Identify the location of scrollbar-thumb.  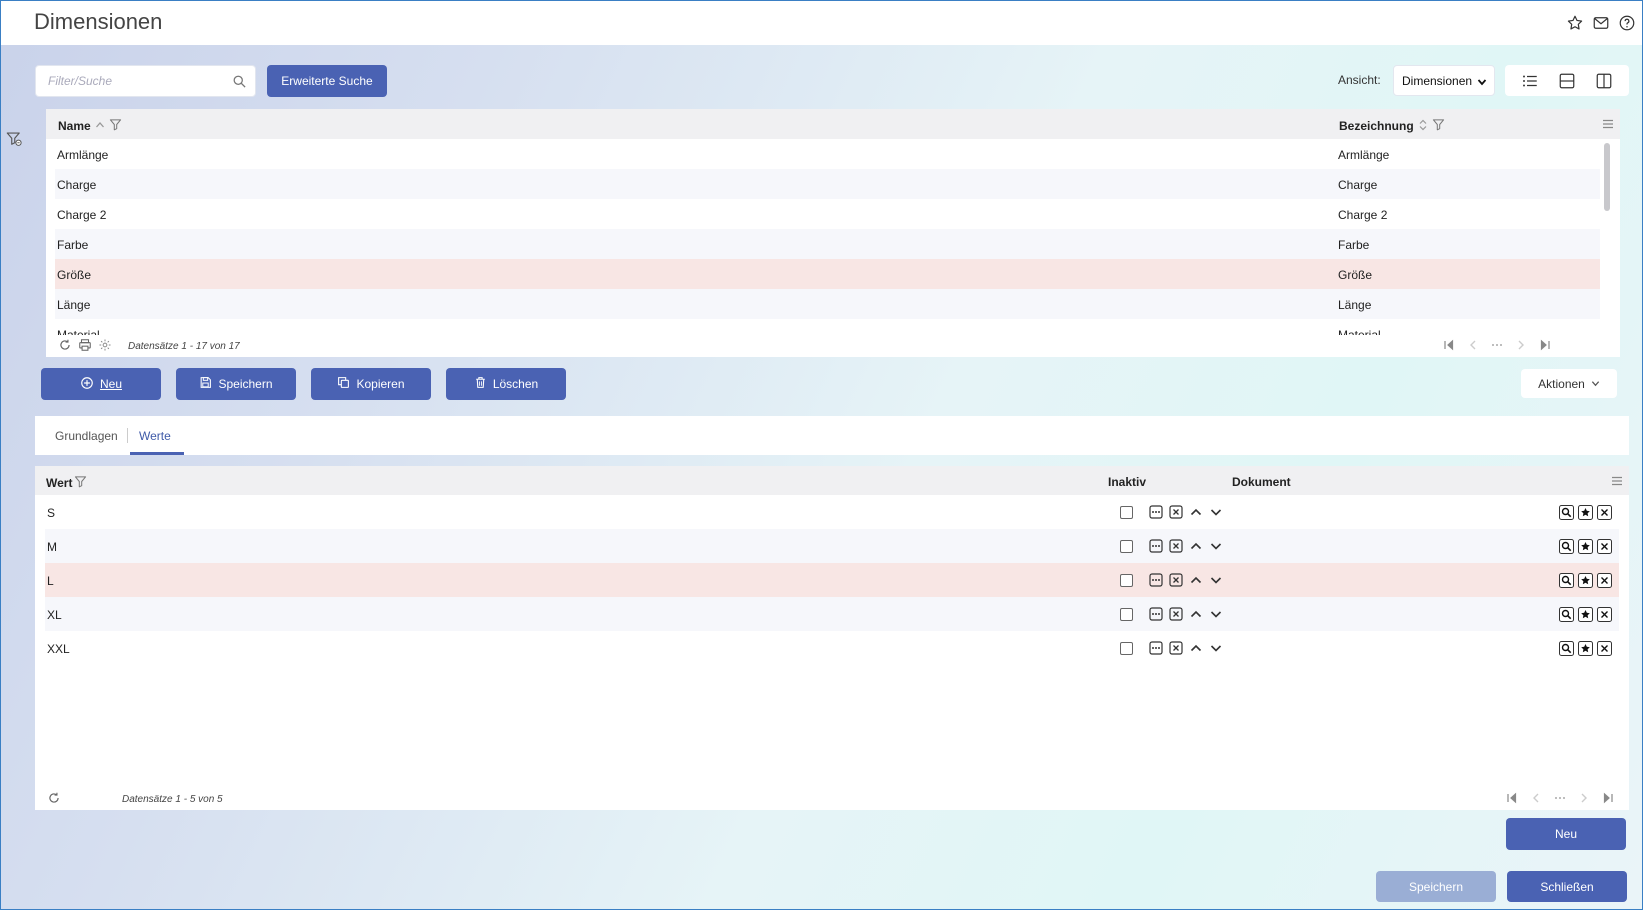
(1607, 177).